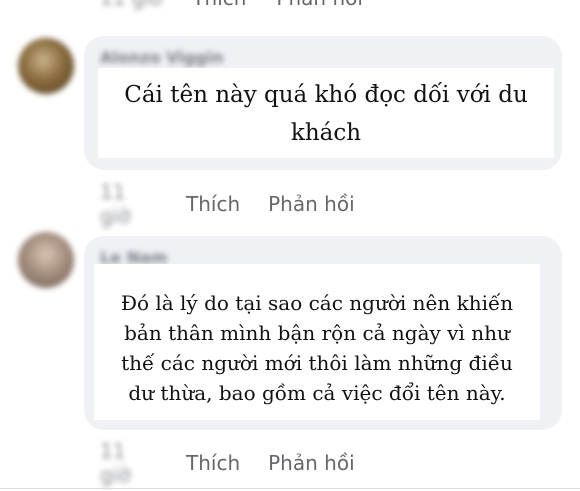 This screenshot has height=491, width=580. Describe the element at coordinates (326, 113) in the screenshot. I see `comment-text: Cái tên này quá khó đọc dối với du khách` at that location.